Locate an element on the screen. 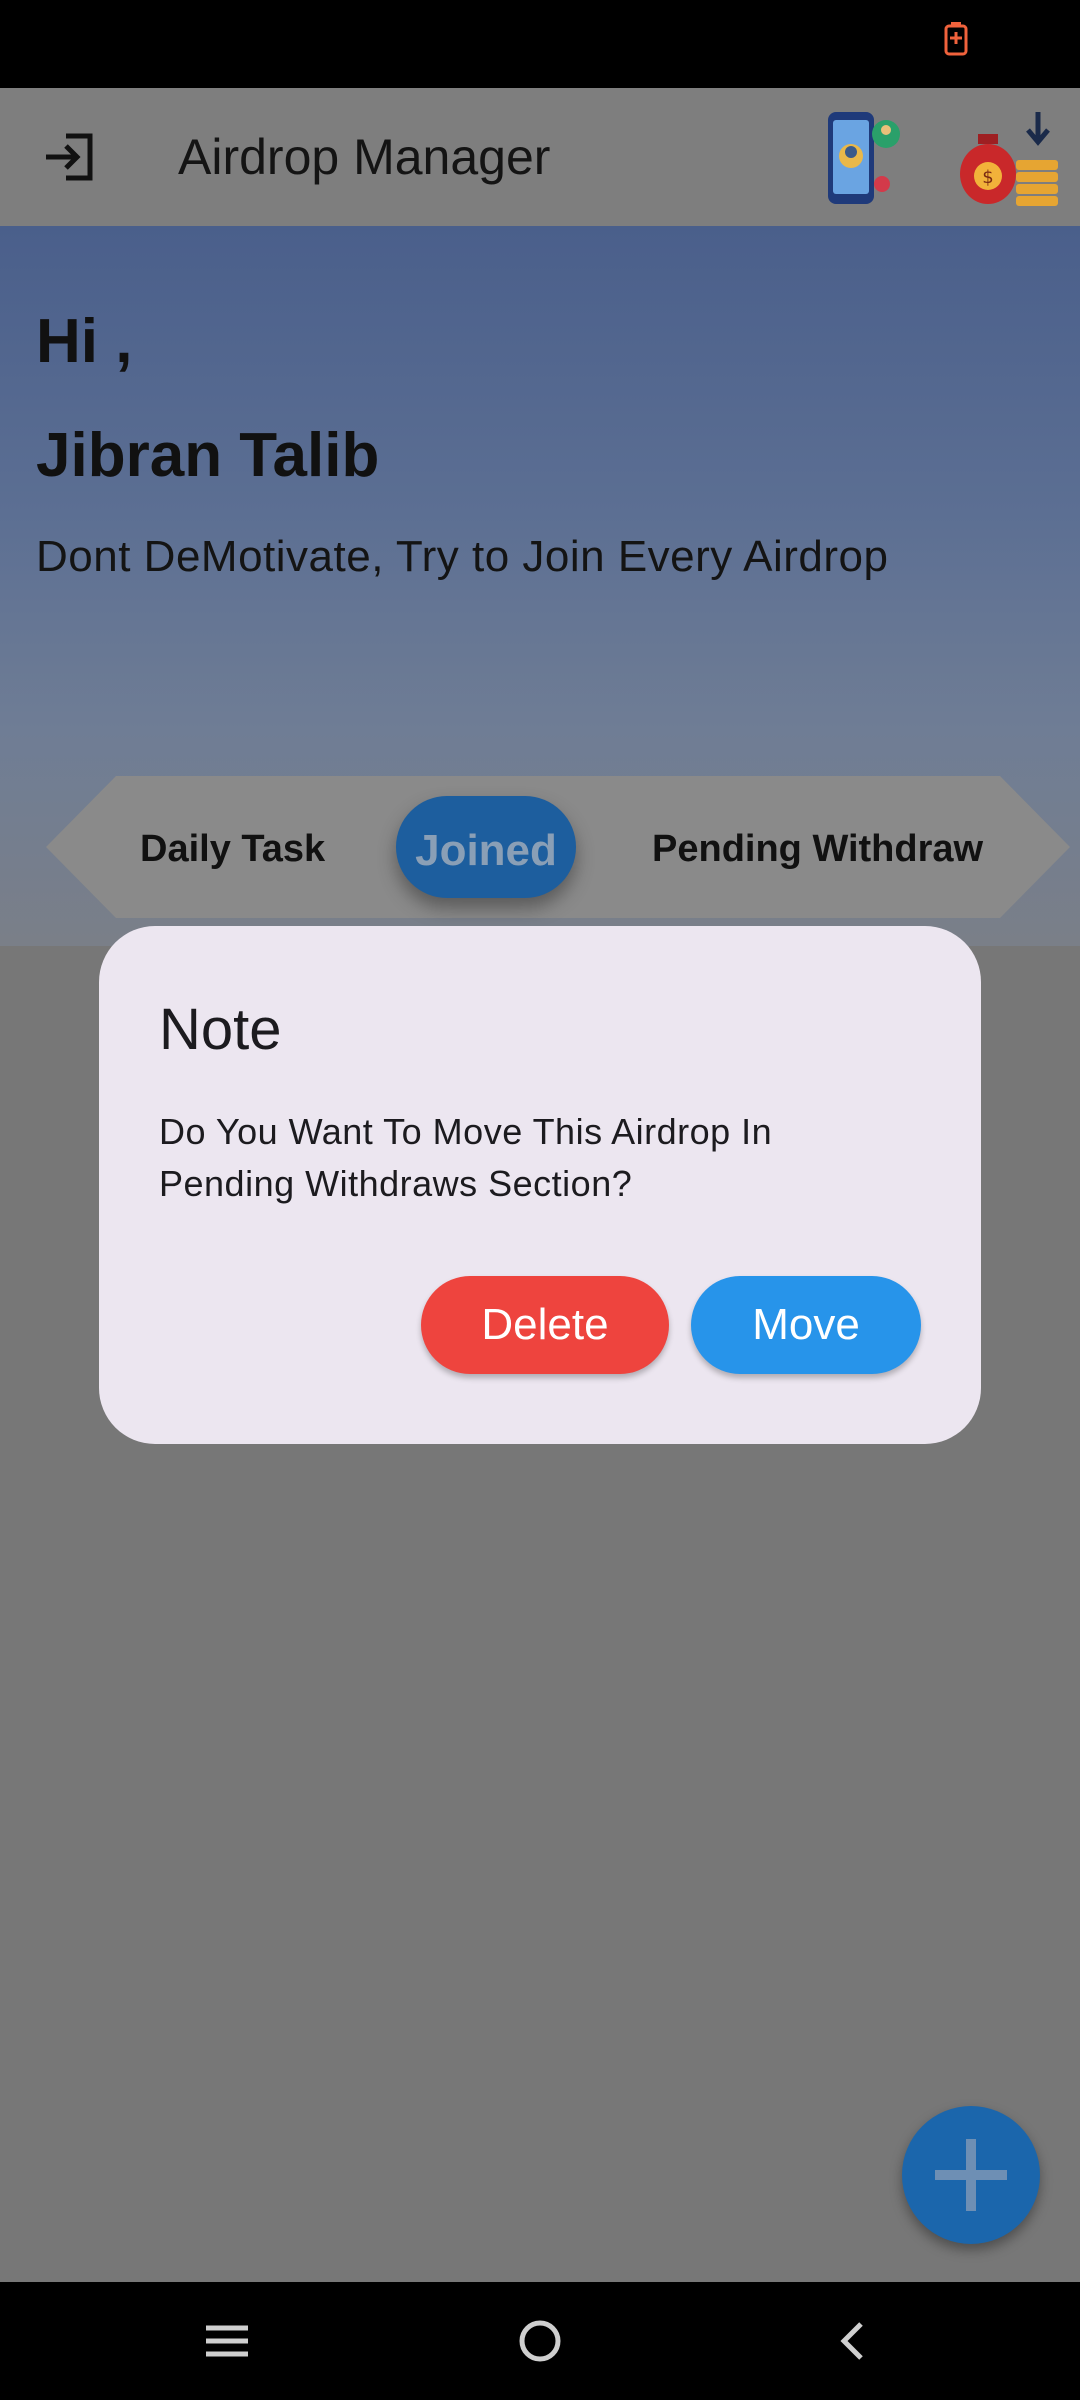  delete-button: Delete is located at coordinates (545, 1325).